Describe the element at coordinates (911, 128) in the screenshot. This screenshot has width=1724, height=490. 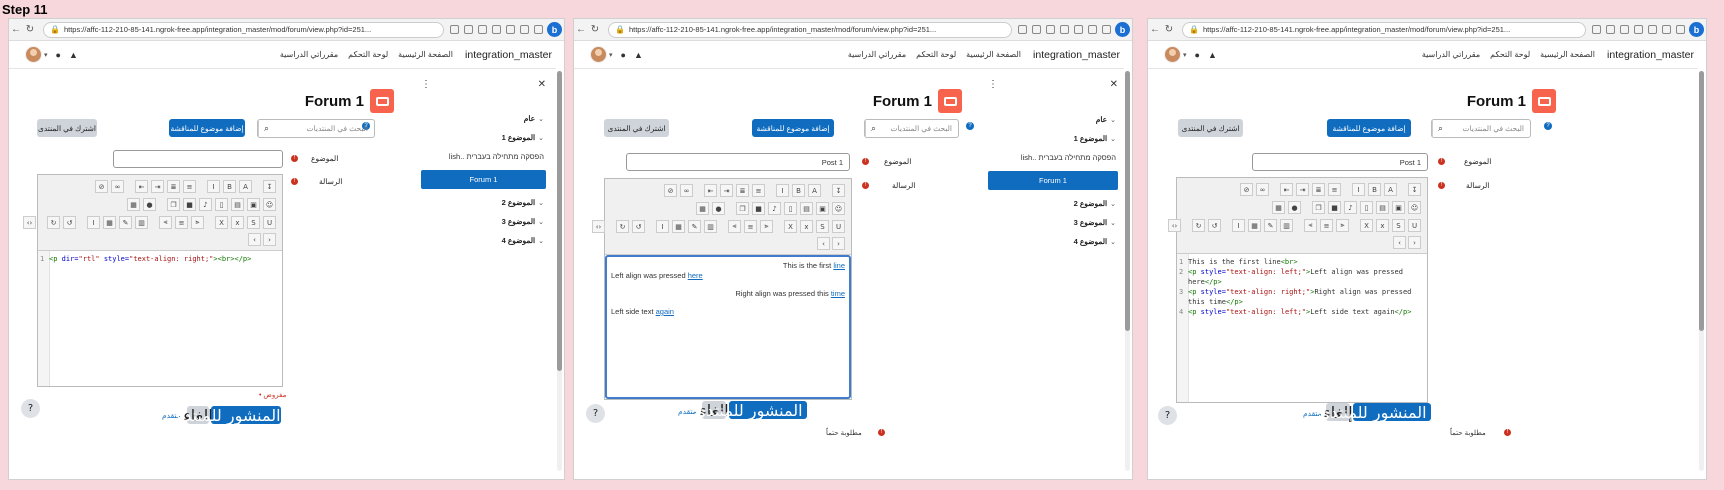
I see `search-input: البحث في المنتديات ⌕` at that location.